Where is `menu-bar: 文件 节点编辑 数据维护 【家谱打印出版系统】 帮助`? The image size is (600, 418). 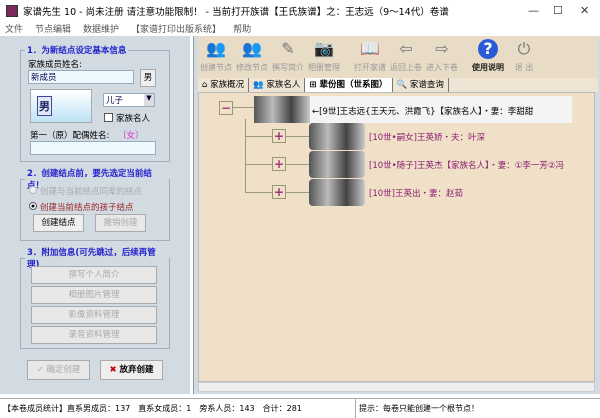
menu-bar: 文件 节点编辑 数据维护 【家谱打印出版系统】 帮助 is located at coordinates (300, 29).